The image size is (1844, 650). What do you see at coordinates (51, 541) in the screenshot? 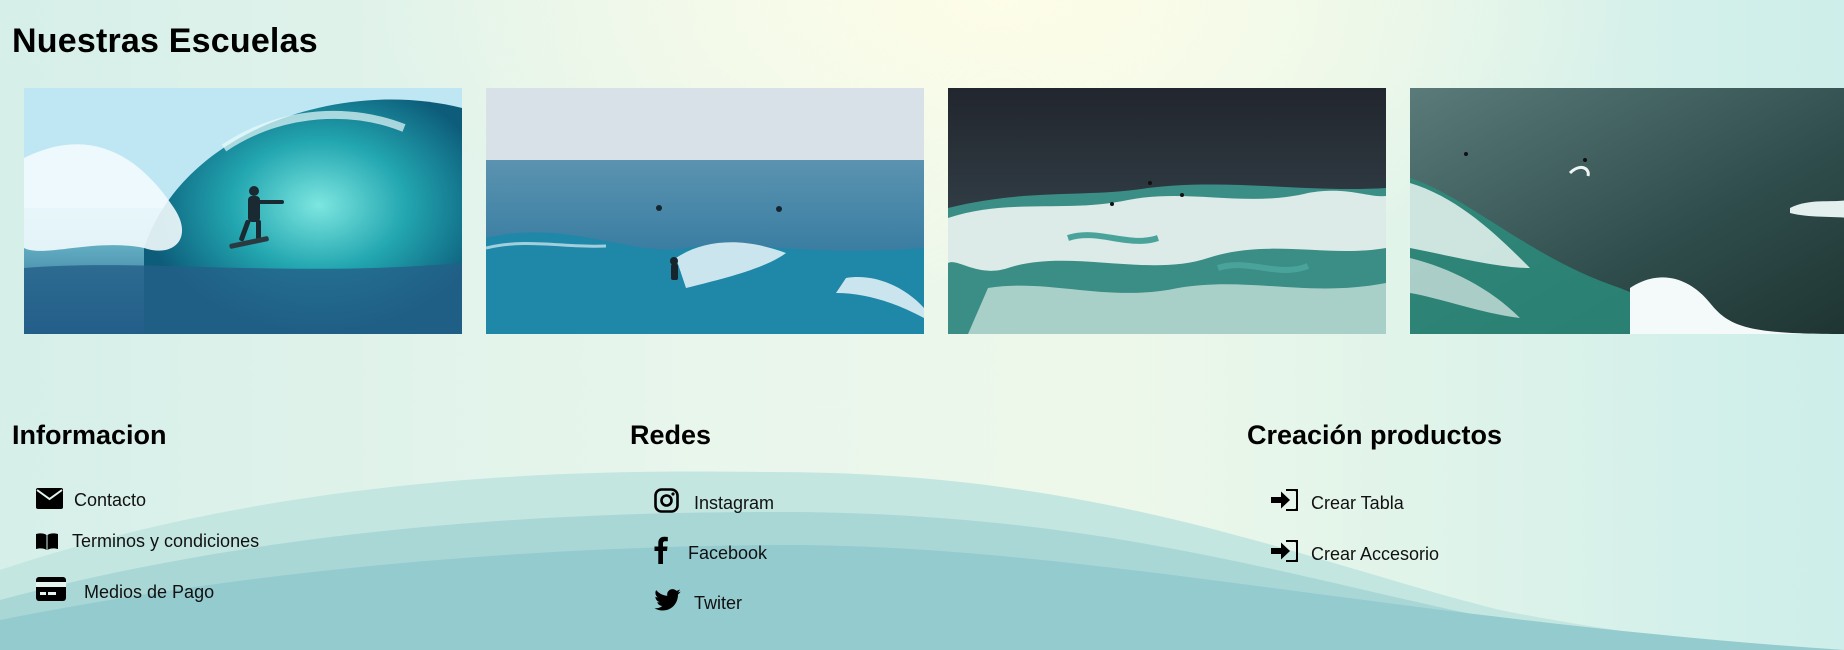
I see `book-icon` at bounding box center [51, 541].